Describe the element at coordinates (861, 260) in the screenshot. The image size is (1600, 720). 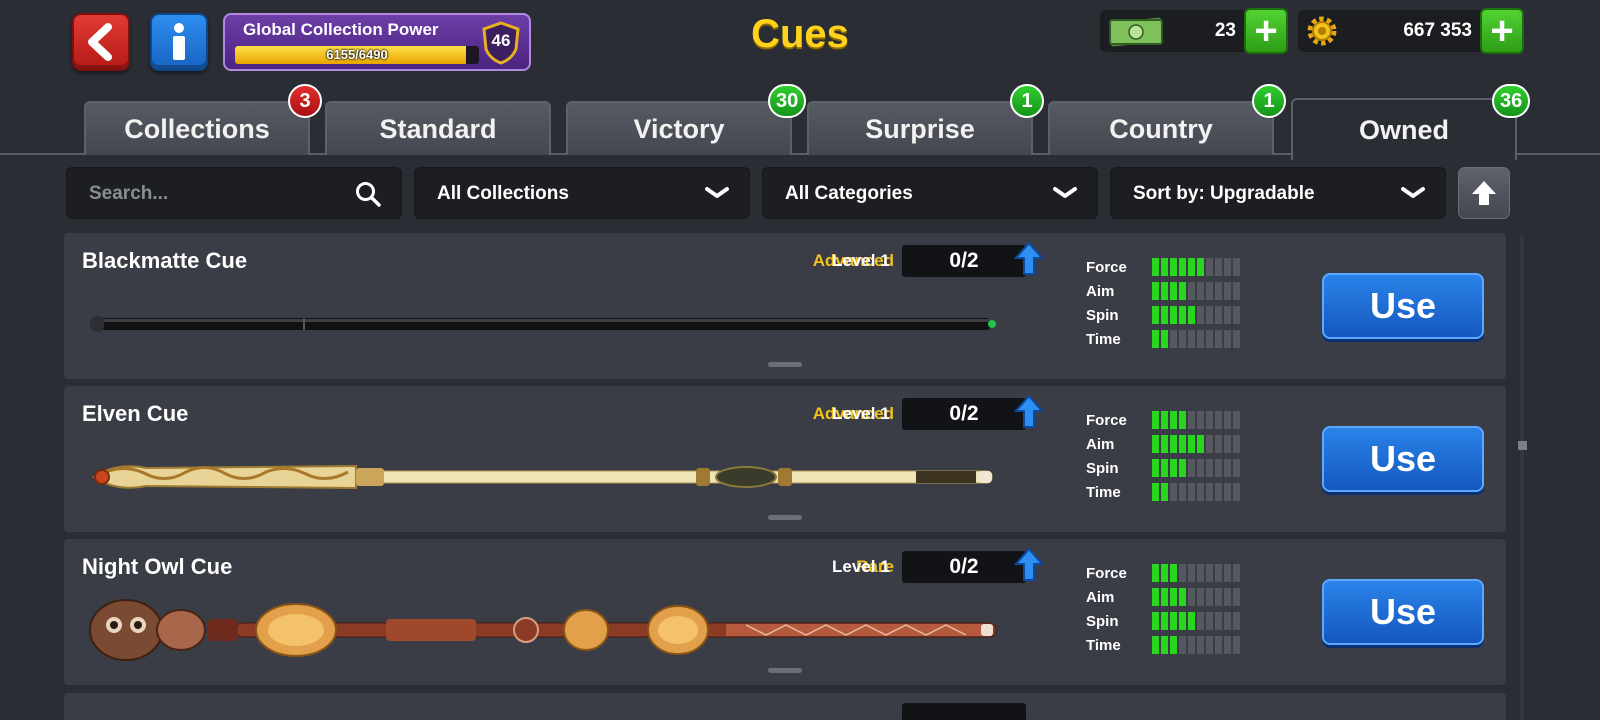
I see `cue-level: Level 1` at that location.